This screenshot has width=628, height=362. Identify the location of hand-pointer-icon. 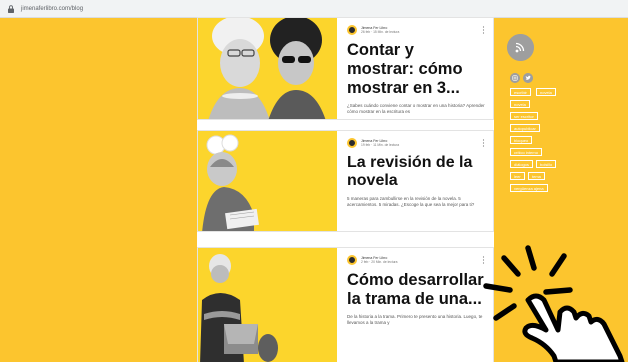
(554, 303).